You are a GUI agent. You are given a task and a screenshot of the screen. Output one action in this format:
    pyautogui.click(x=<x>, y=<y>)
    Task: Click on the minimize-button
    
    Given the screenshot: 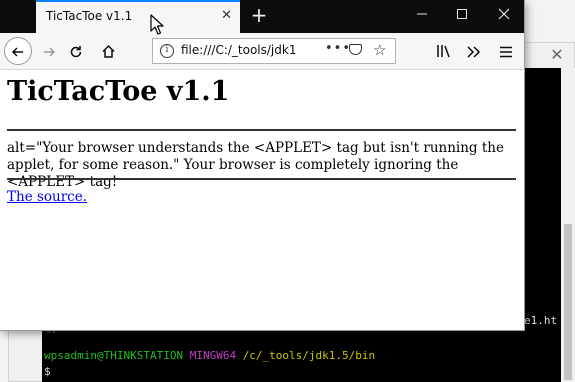 What is the action you would take?
    pyautogui.click(x=422, y=16)
    